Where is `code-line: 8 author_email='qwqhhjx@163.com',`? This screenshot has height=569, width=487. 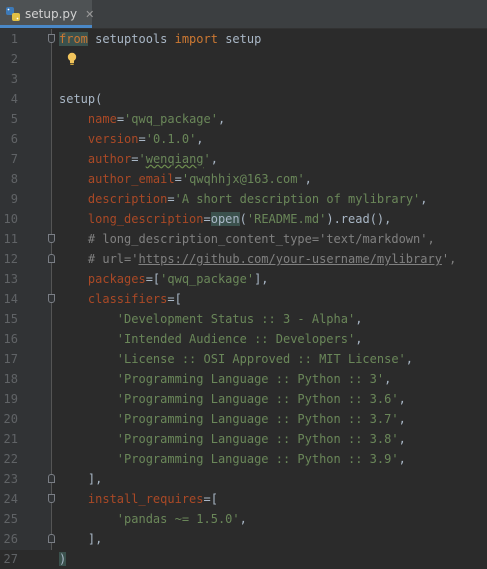
code-line: 8 author_email='qwqhhjx@163.com', is located at coordinates (243, 179).